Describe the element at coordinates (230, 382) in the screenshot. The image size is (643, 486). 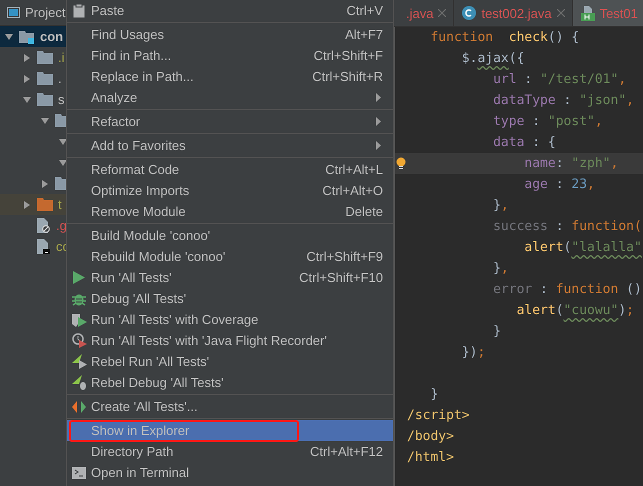
I see `menu-item: Rebel Debug 'All Tests'` at that location.